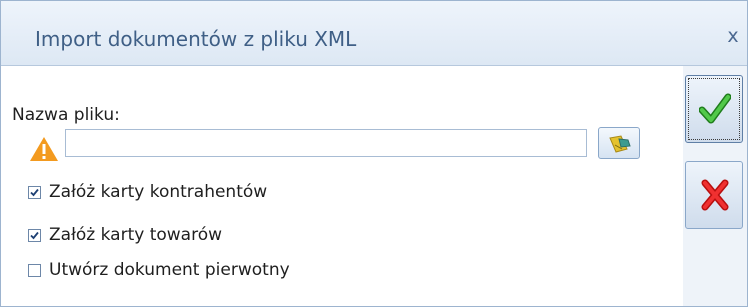  I want to click on dialog-title: Import dokumentów z pliku XML, so click(196, 39).